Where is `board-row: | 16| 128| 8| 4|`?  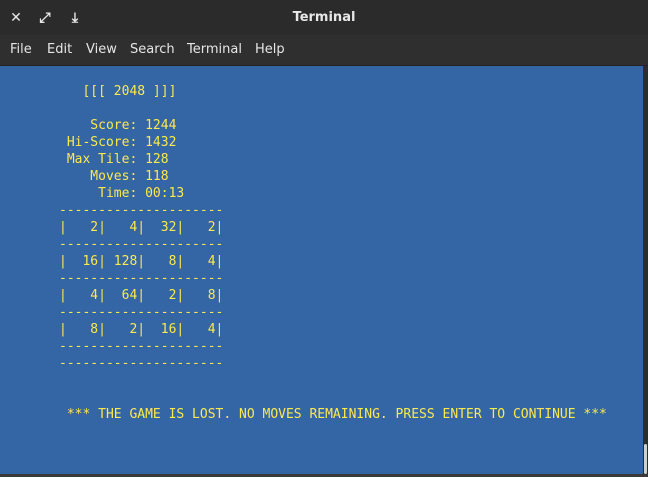
board-row: | 16| 128| 8| 4| is located at coordinates (141, 261).